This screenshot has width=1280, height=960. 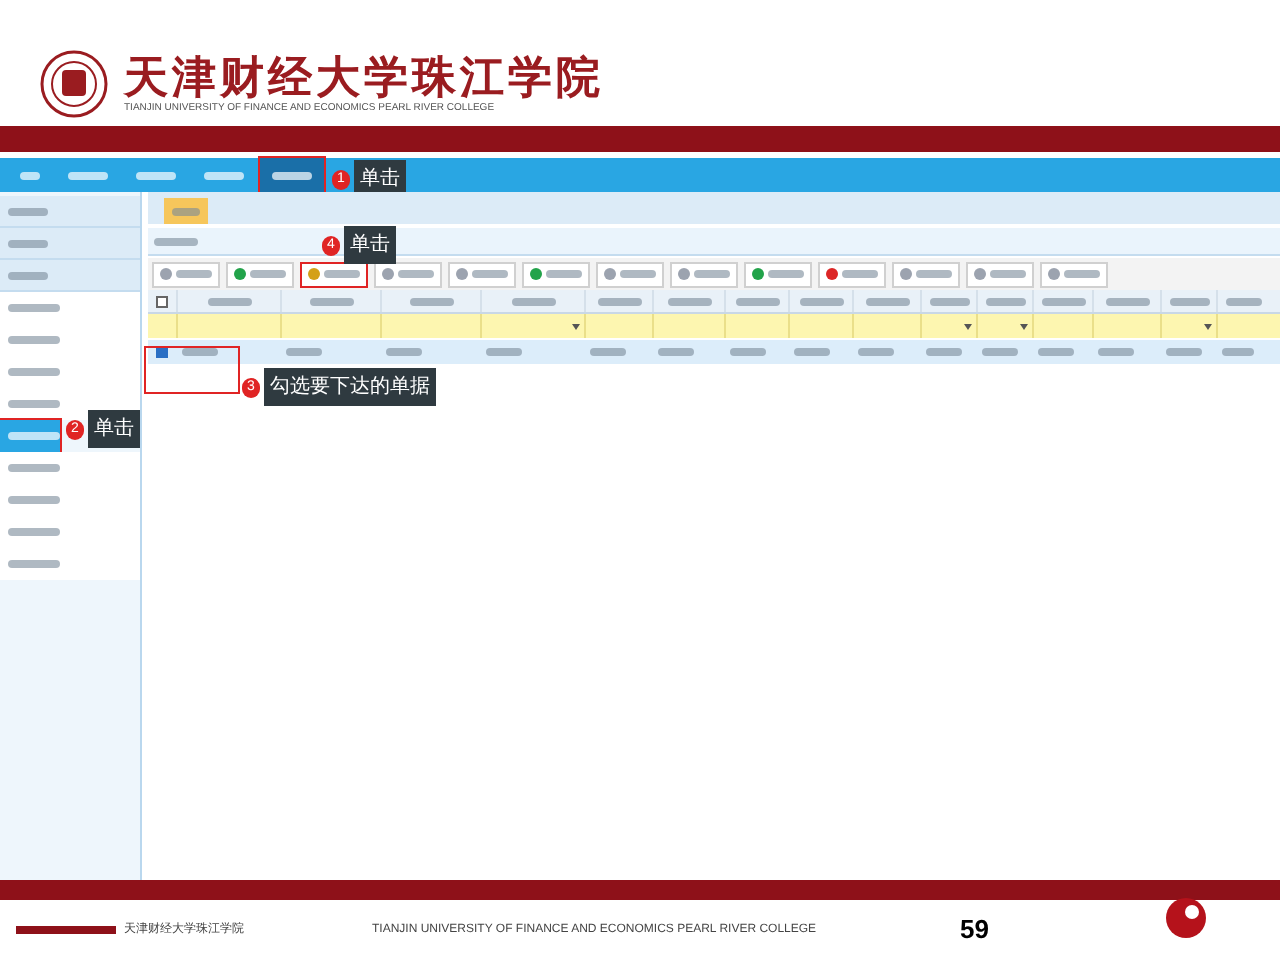 I want to click on nav-tab, so click(x=292, y=175).